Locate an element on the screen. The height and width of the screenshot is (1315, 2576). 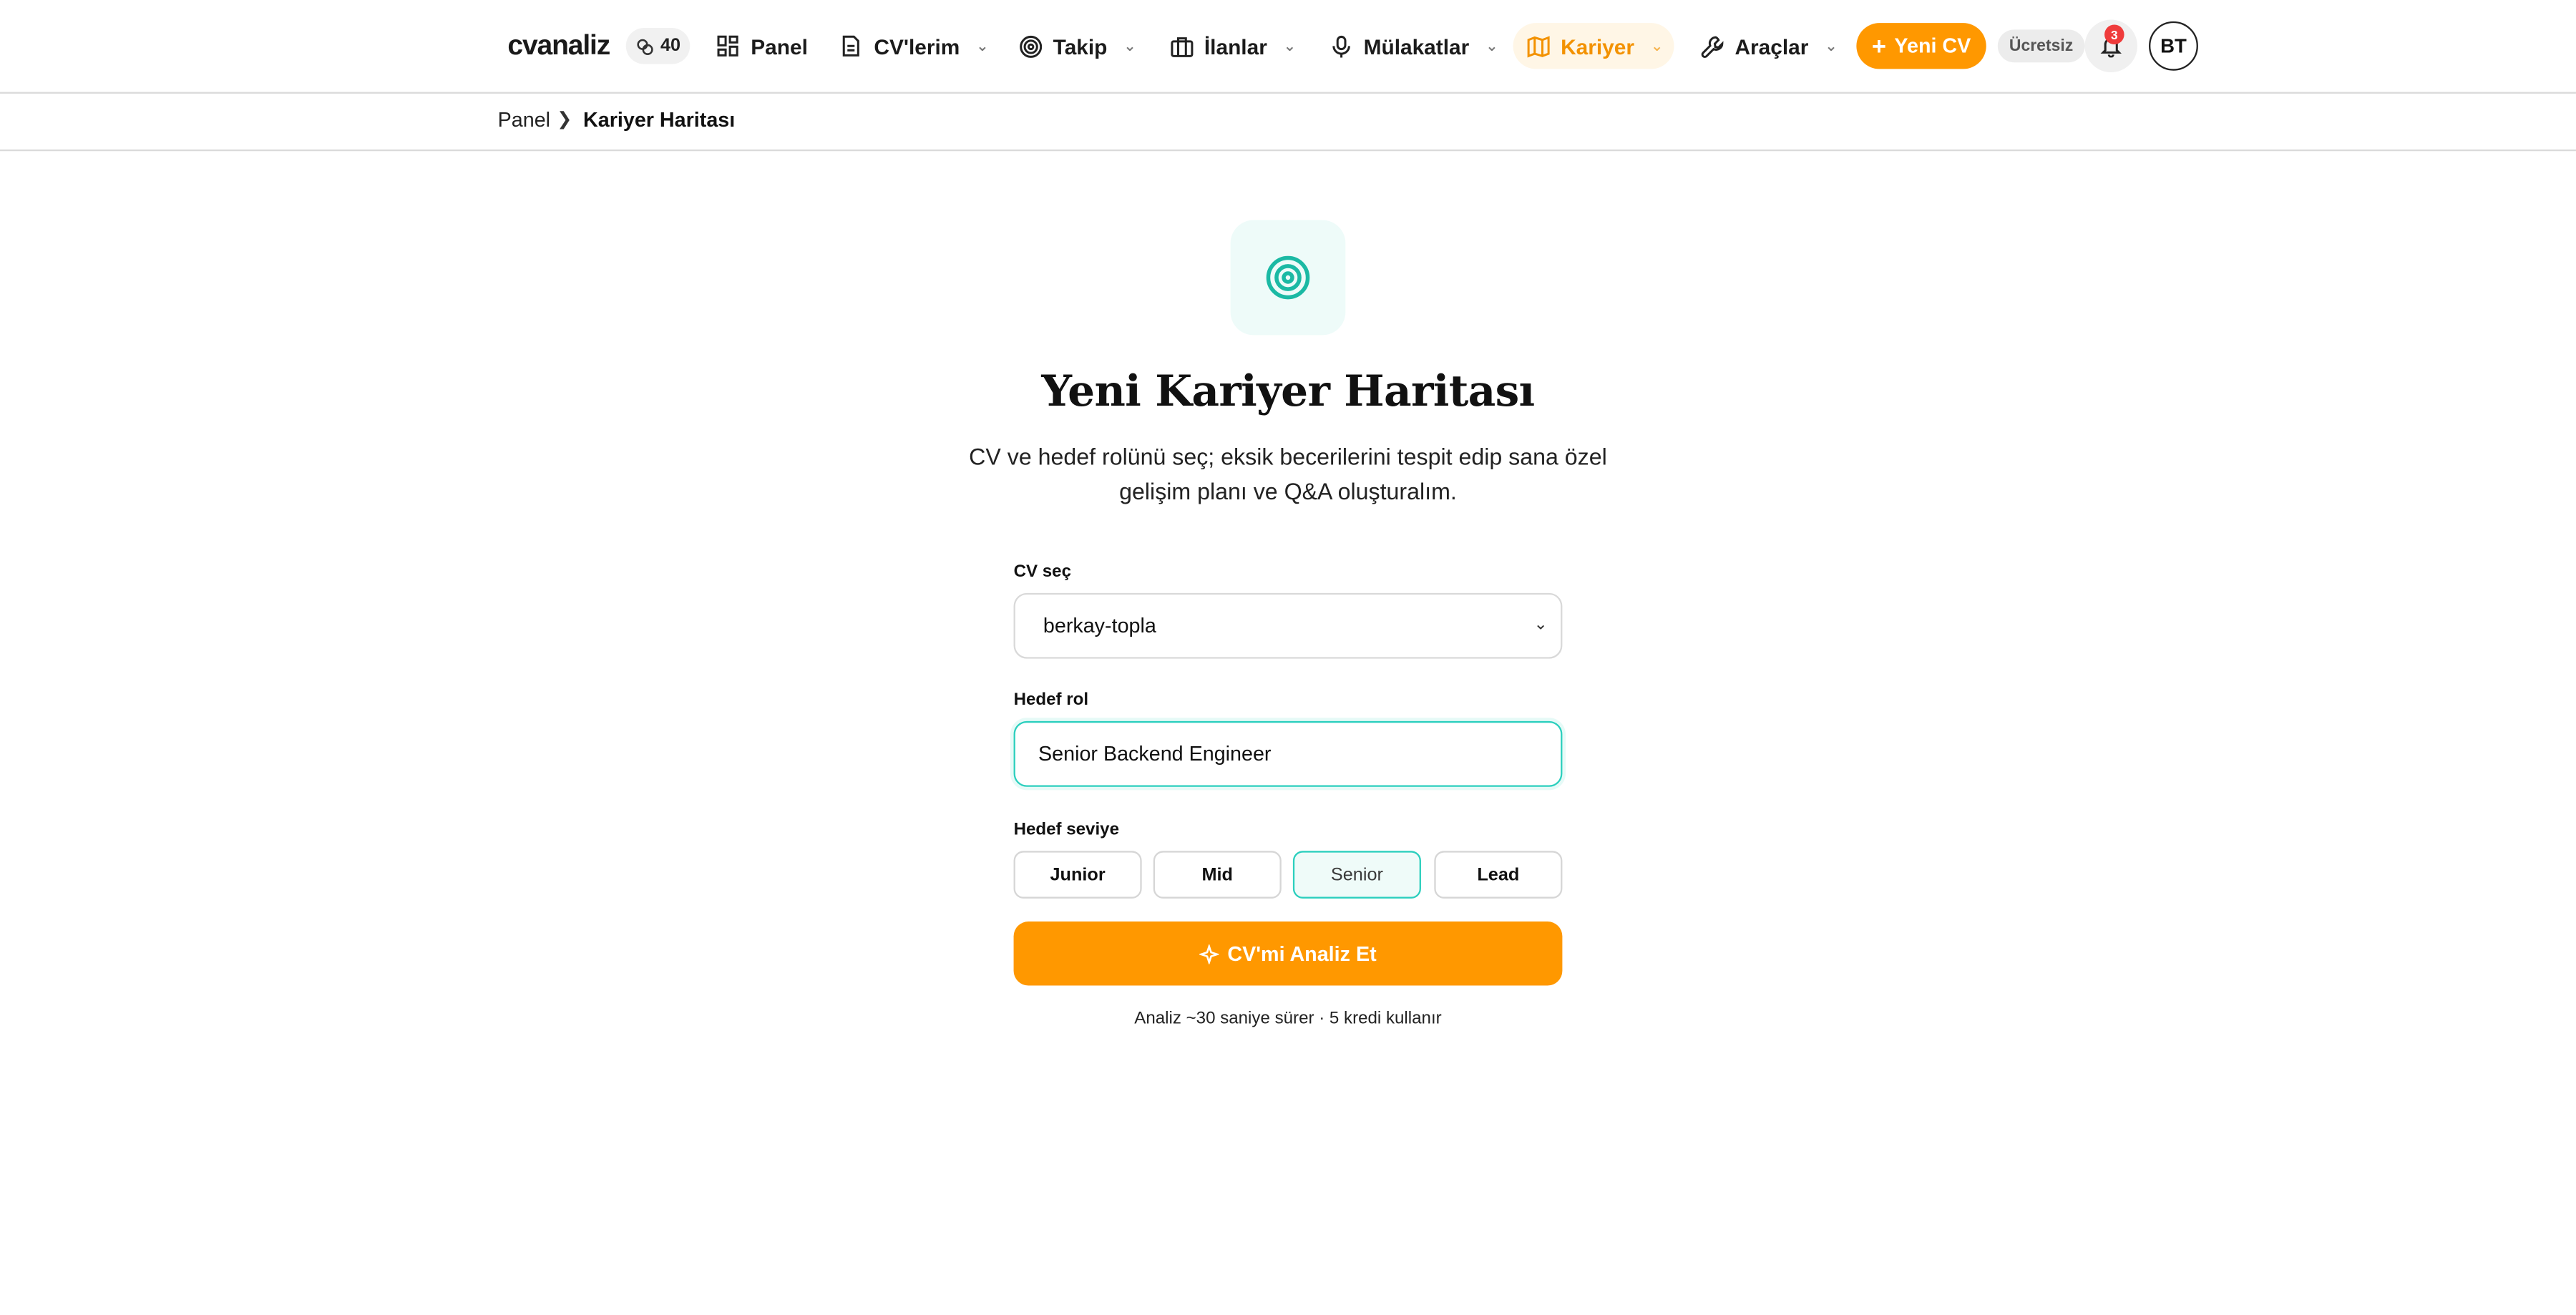
nav-item-mulakatlar: Mülakatlar ⌄ is located at coordinates (1412, 46).